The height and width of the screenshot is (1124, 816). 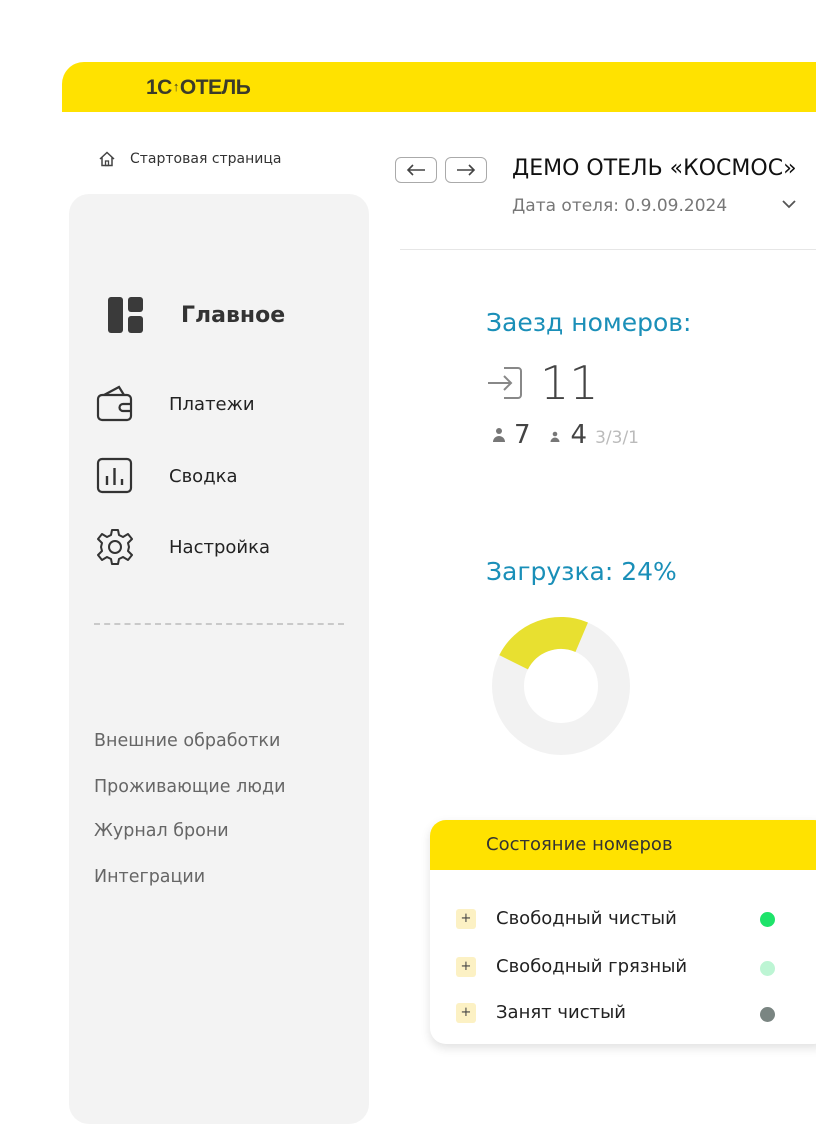 What do you see at coordinates (114, 475) in the screenshot?
I see `chart-icon` at bounding box center [114, 475].